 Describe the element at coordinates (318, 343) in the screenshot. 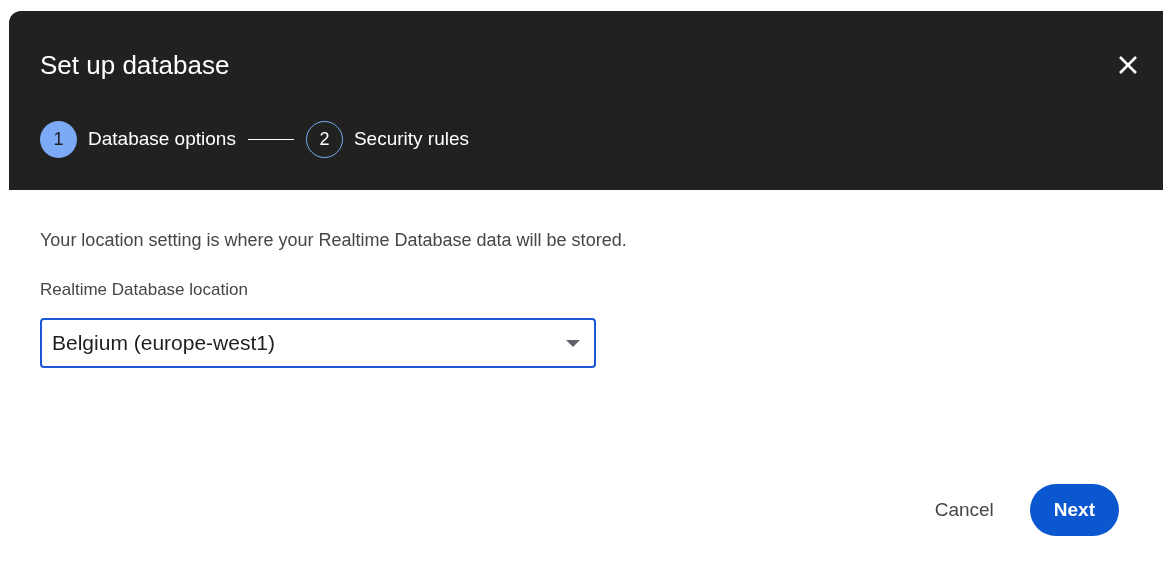

I see `location-dropdown: Belgium (europe-west1)` at that location.